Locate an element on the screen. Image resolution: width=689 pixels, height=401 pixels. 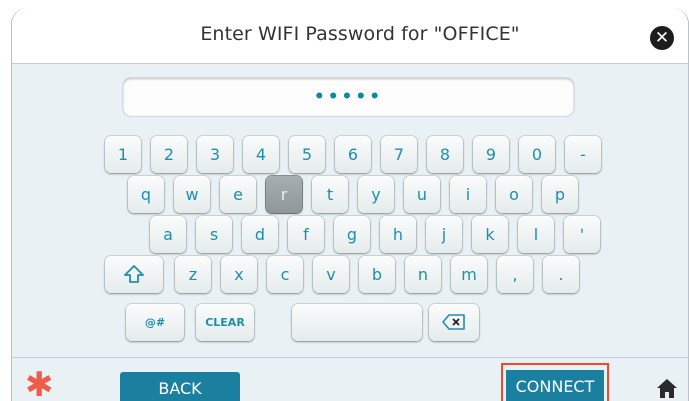
key-h: h is located at coordinates (398, 234).